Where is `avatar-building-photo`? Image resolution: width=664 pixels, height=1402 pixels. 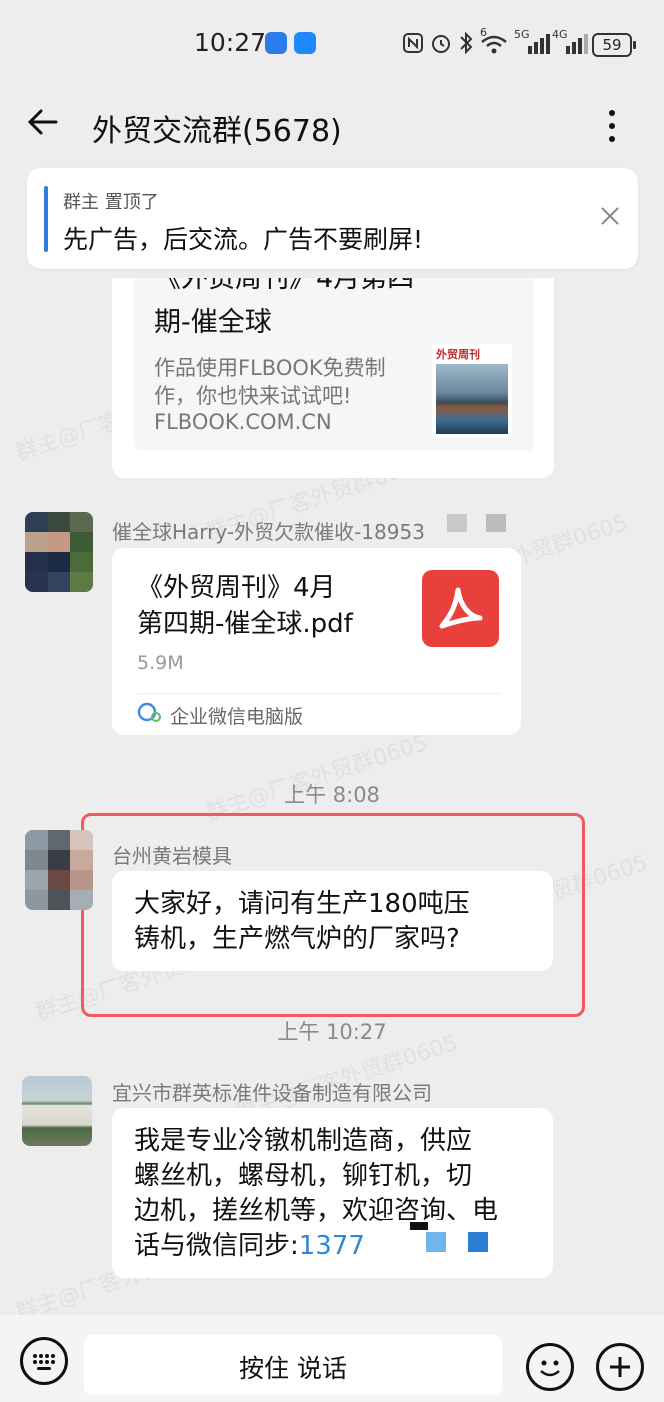
avatar-building-photo is located at coordinates (57, 1111).